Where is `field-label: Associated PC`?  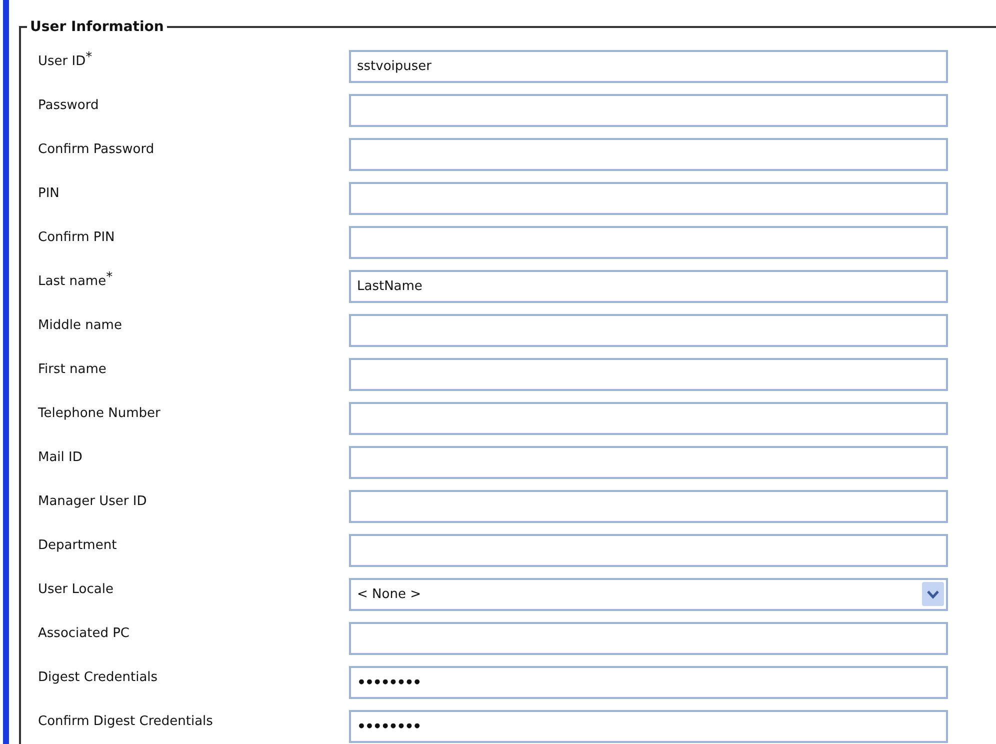
field-label: Associated PC is located at coordinates (84, 634).